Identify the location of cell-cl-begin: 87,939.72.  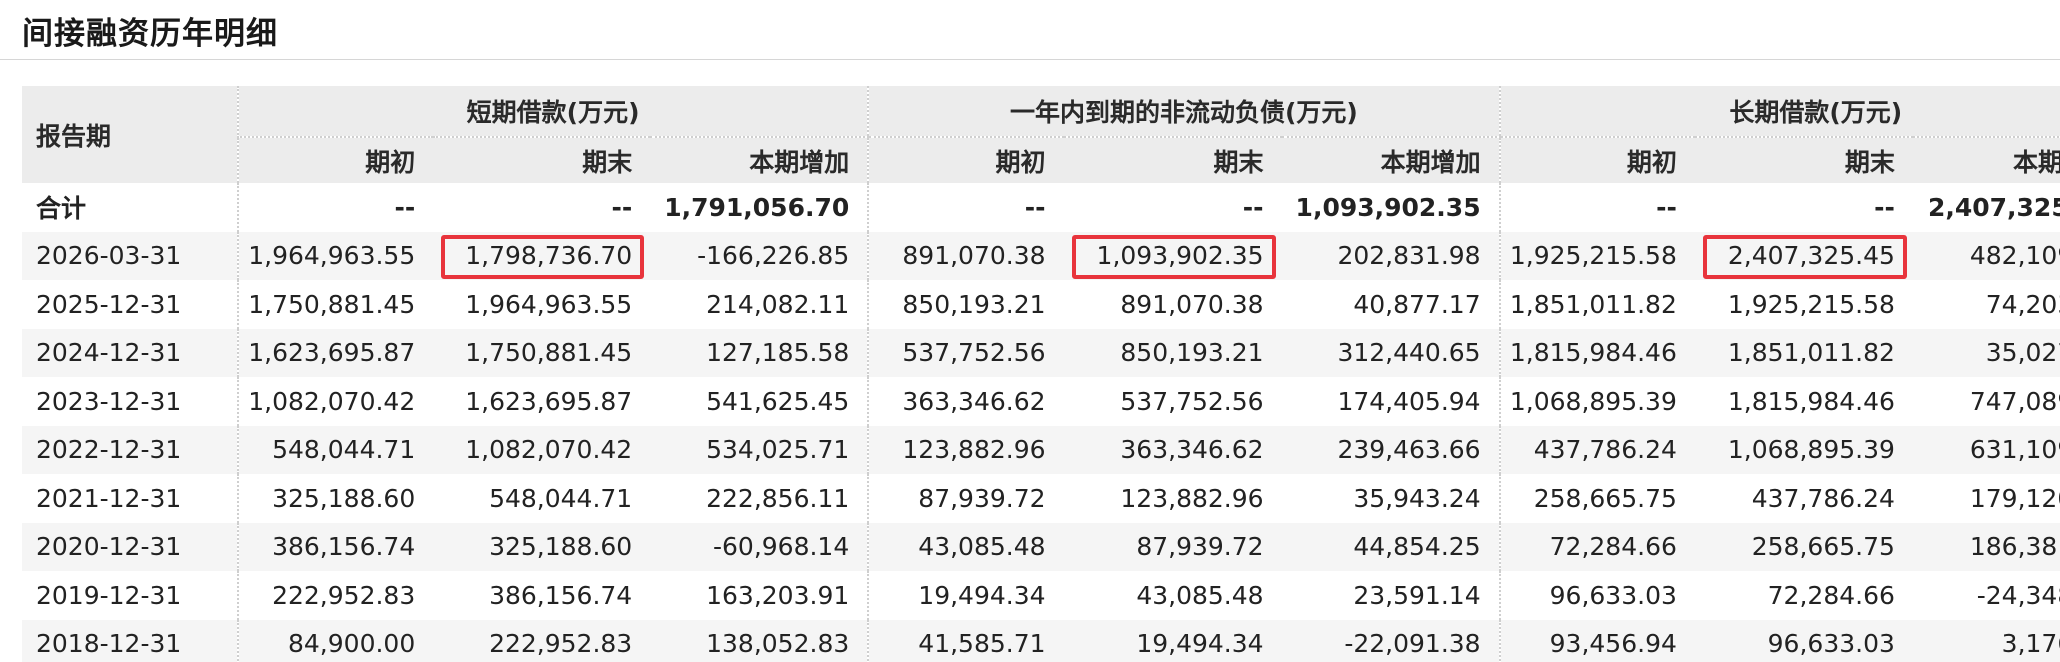
(965, 498).